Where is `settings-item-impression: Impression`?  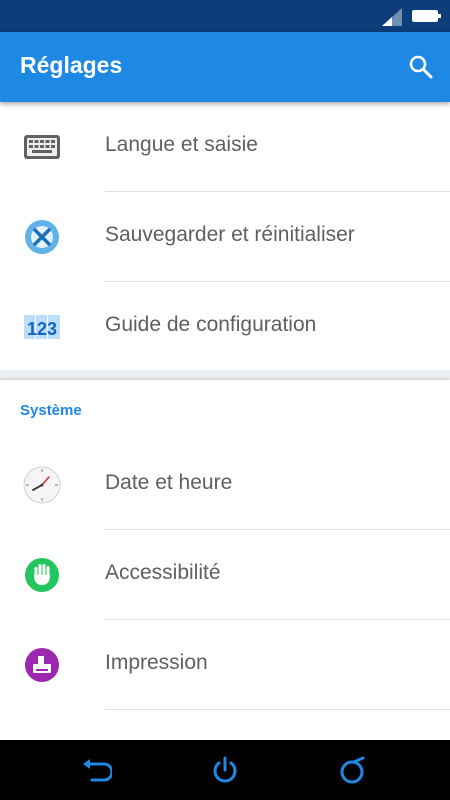
settings-item-impression: Impression is located at coordinates (225, 665).